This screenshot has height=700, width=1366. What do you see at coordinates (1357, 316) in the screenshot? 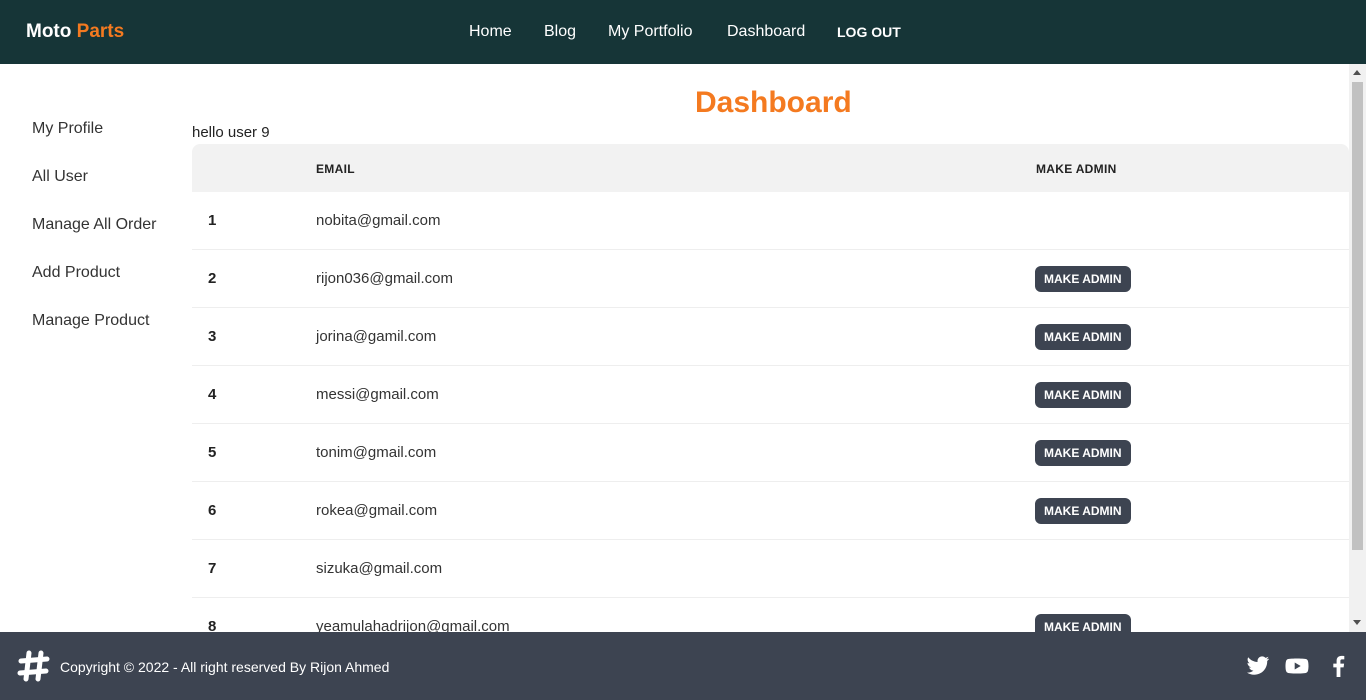
I see `scroll-thumb` at bounding box center [1357, 316].